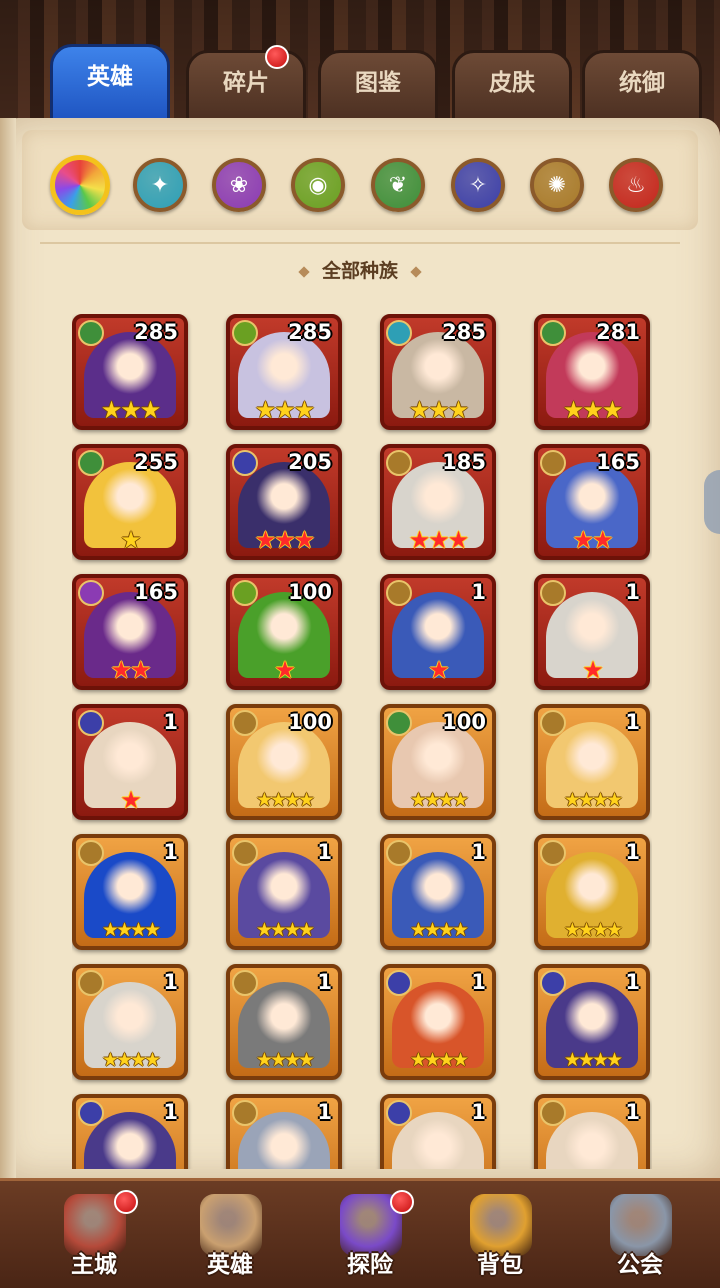  I want to click on water-race-icon: ✦, so click(160, 185).